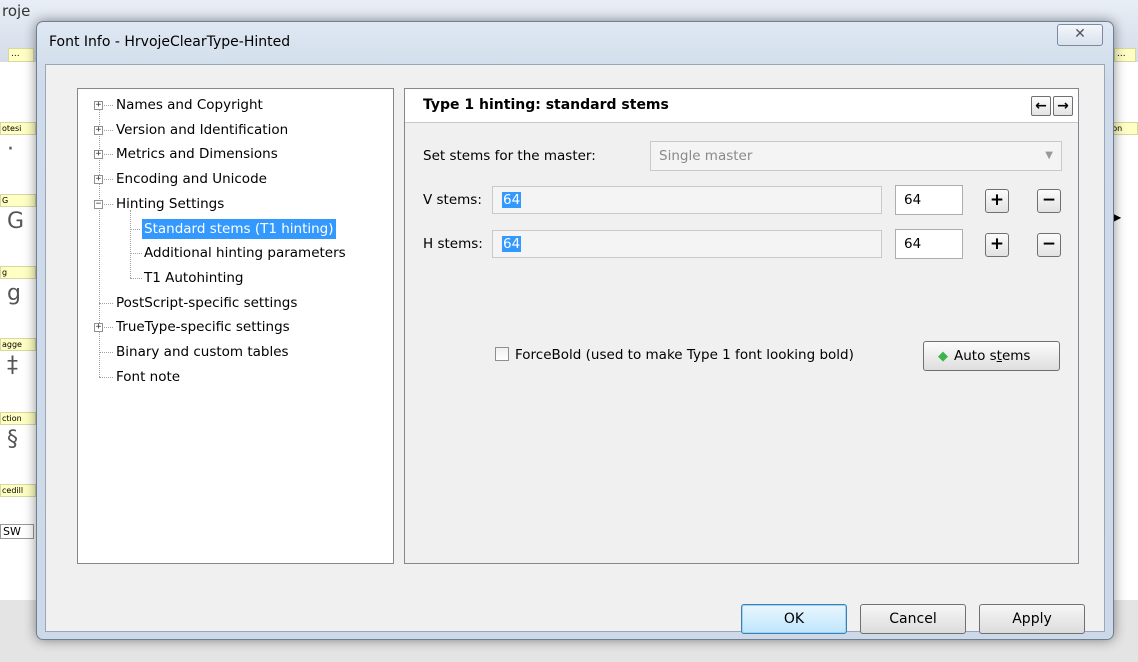 This screenshot has width=1138, height=662. Describe the element at coordinates (502, 354) in the screenshot. I see `force-bold-checkbox` at that location.